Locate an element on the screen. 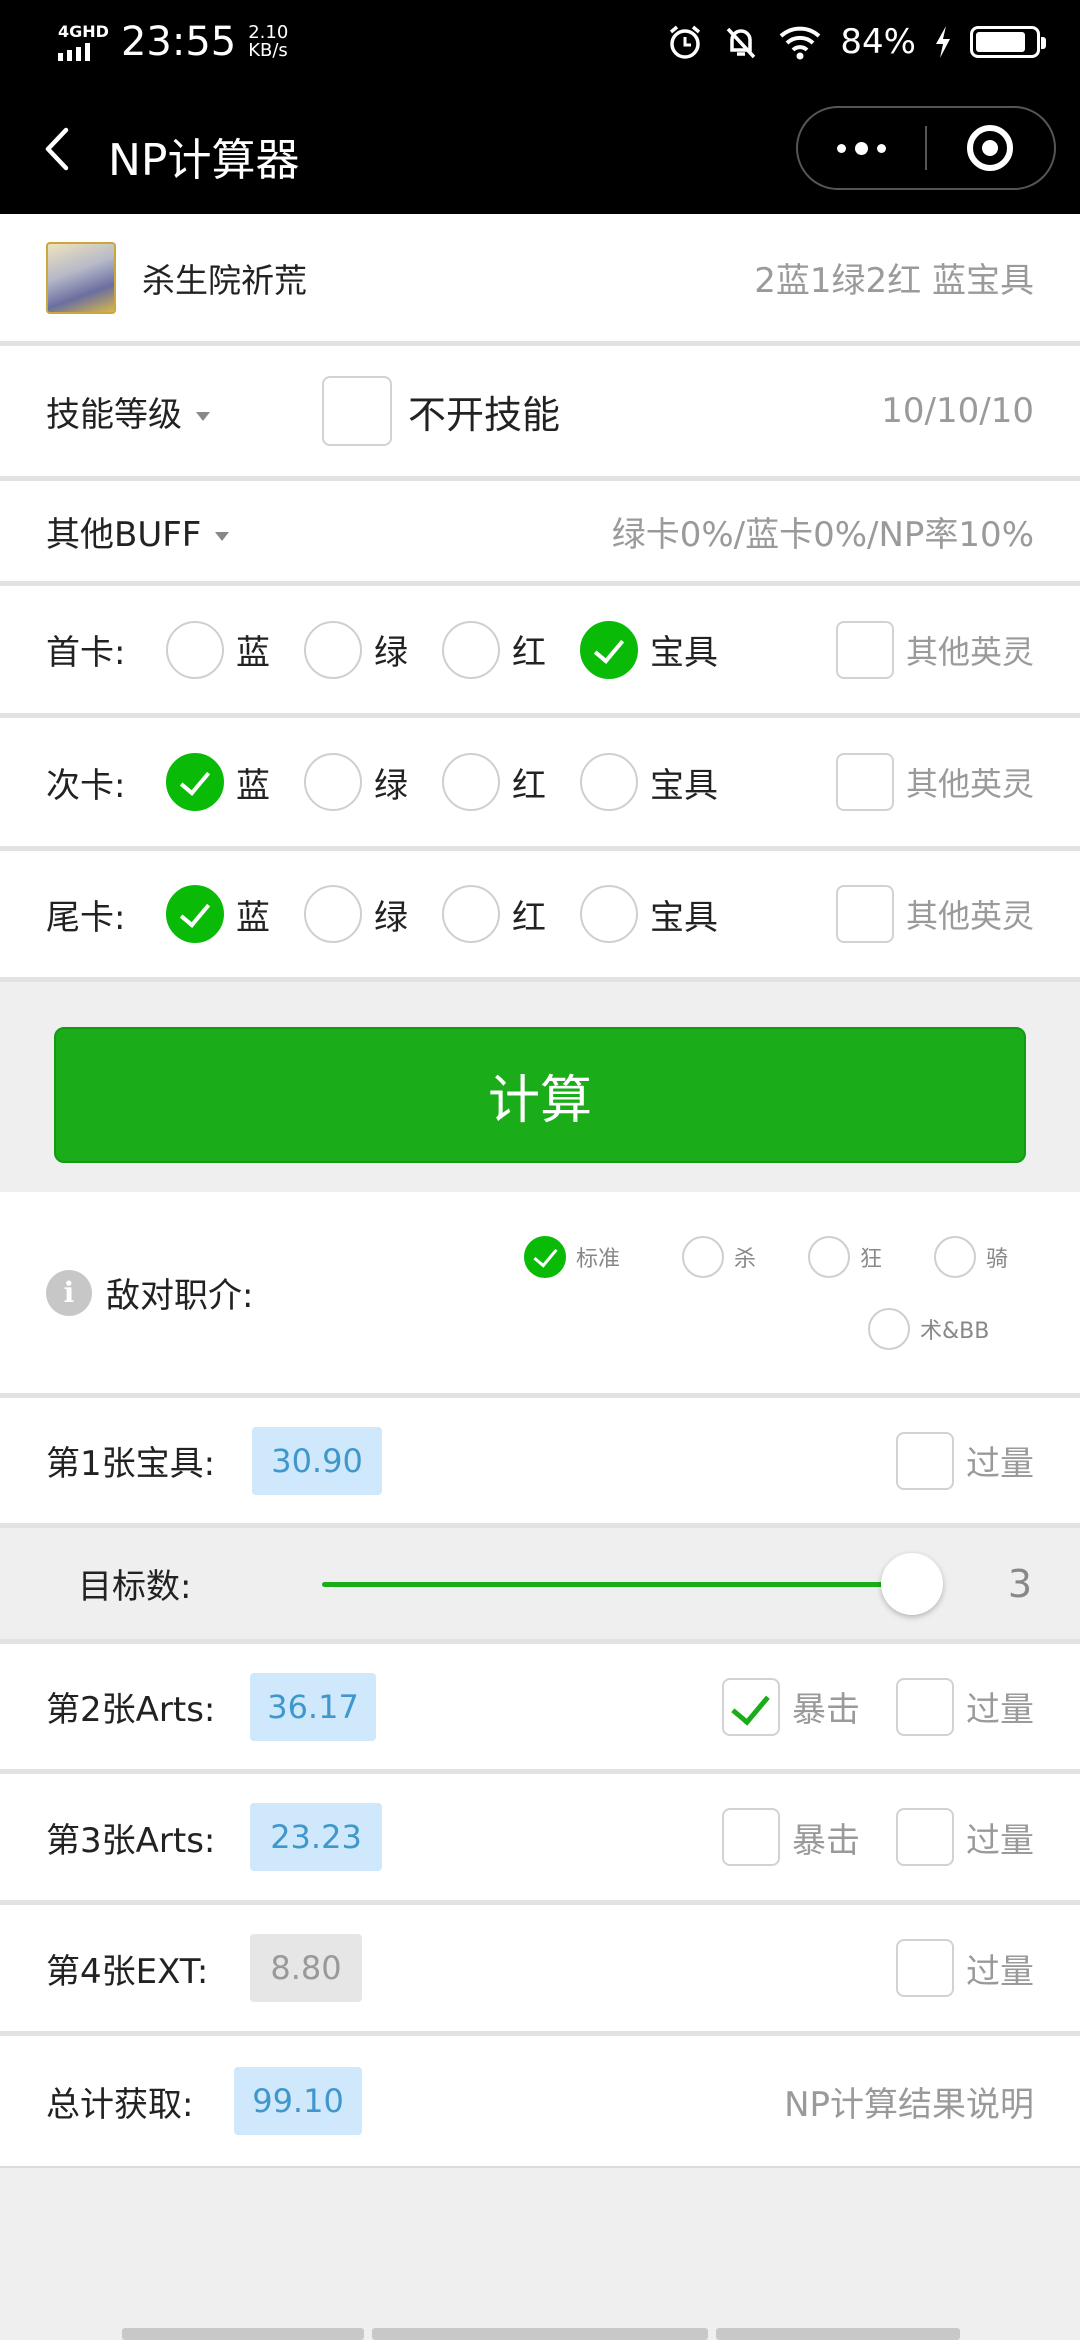 The width and height of the screenshot is (1080, 2340). option-label: 蓝 is located at coordinates (253, 785).